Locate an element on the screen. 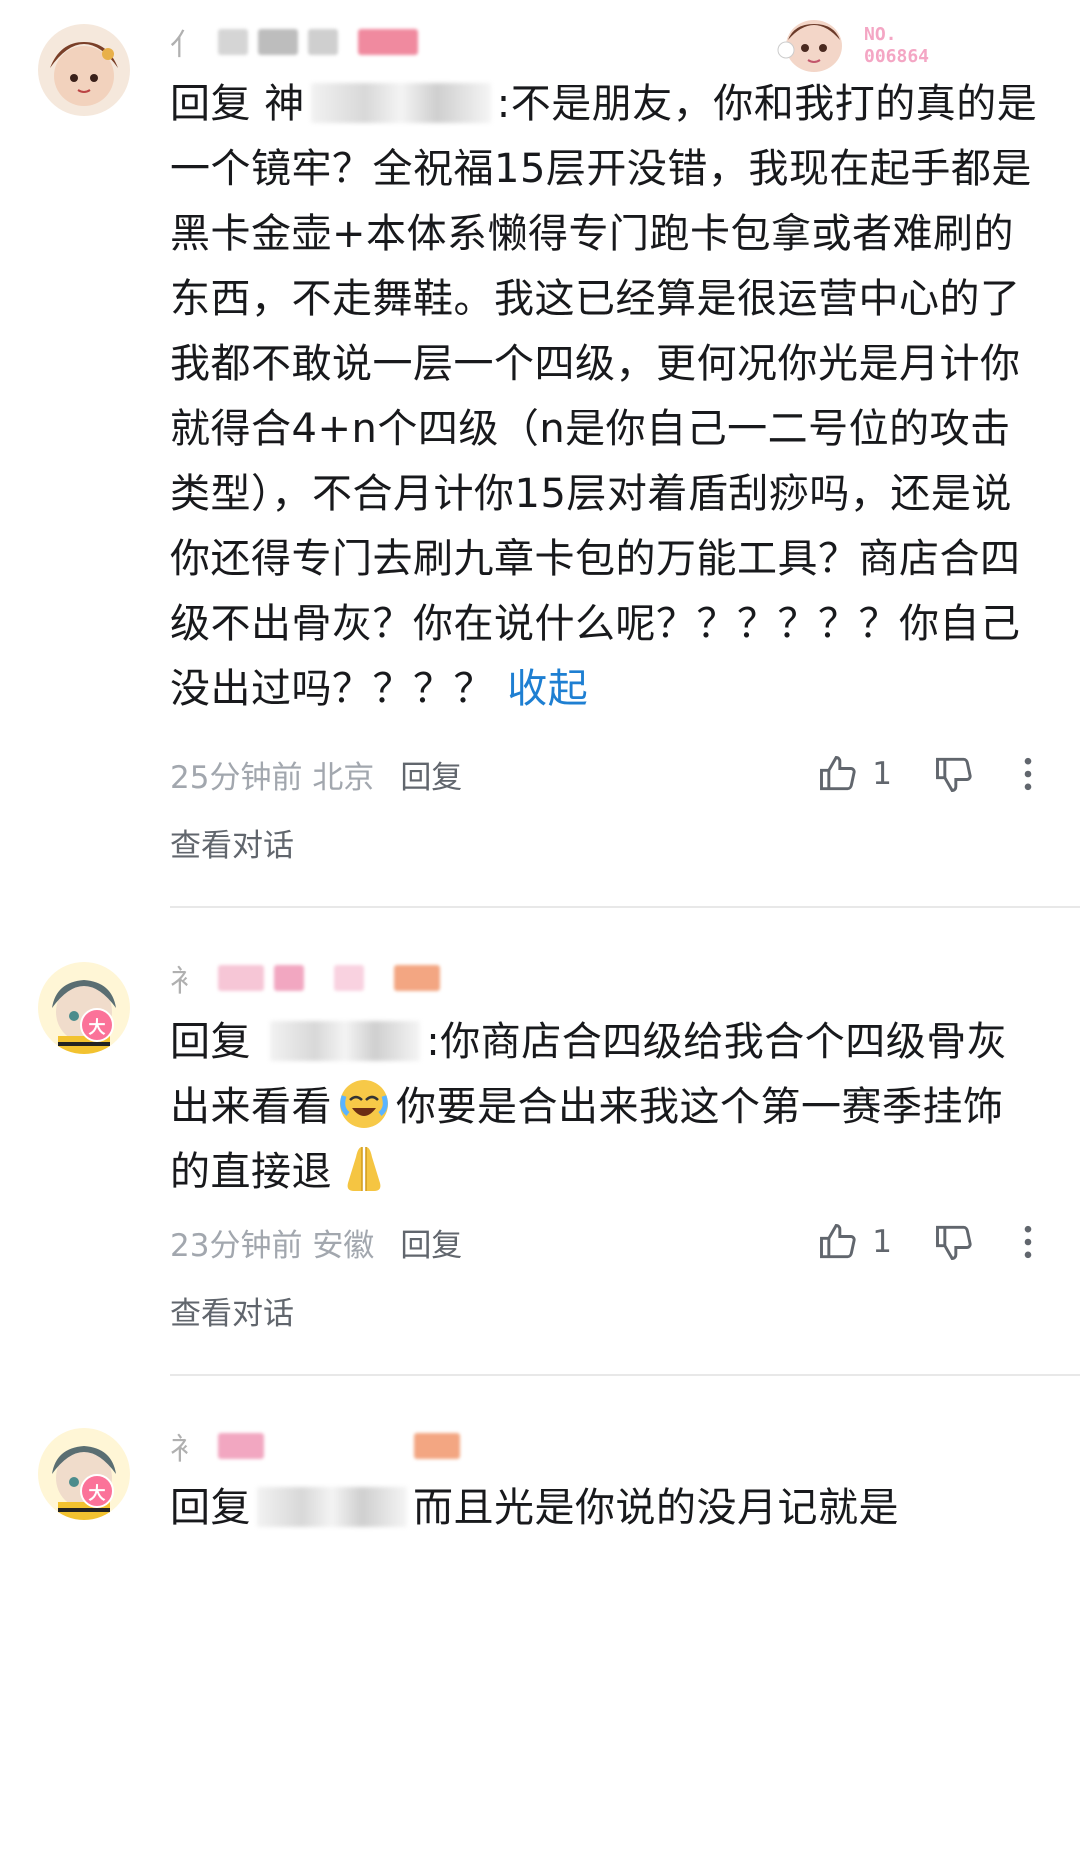 Image resolution: width=1080 pixels, height=1870 pixels. comment-time: 23分钟前 安徽 is located at coordinates (272, 1245).